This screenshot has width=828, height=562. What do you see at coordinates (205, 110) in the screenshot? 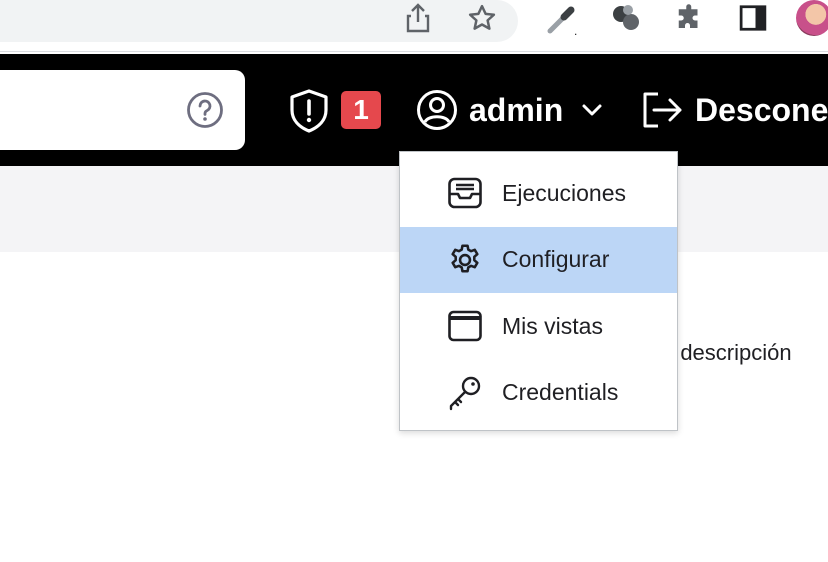
I see `help-icon` at bounding box center [205, 110].